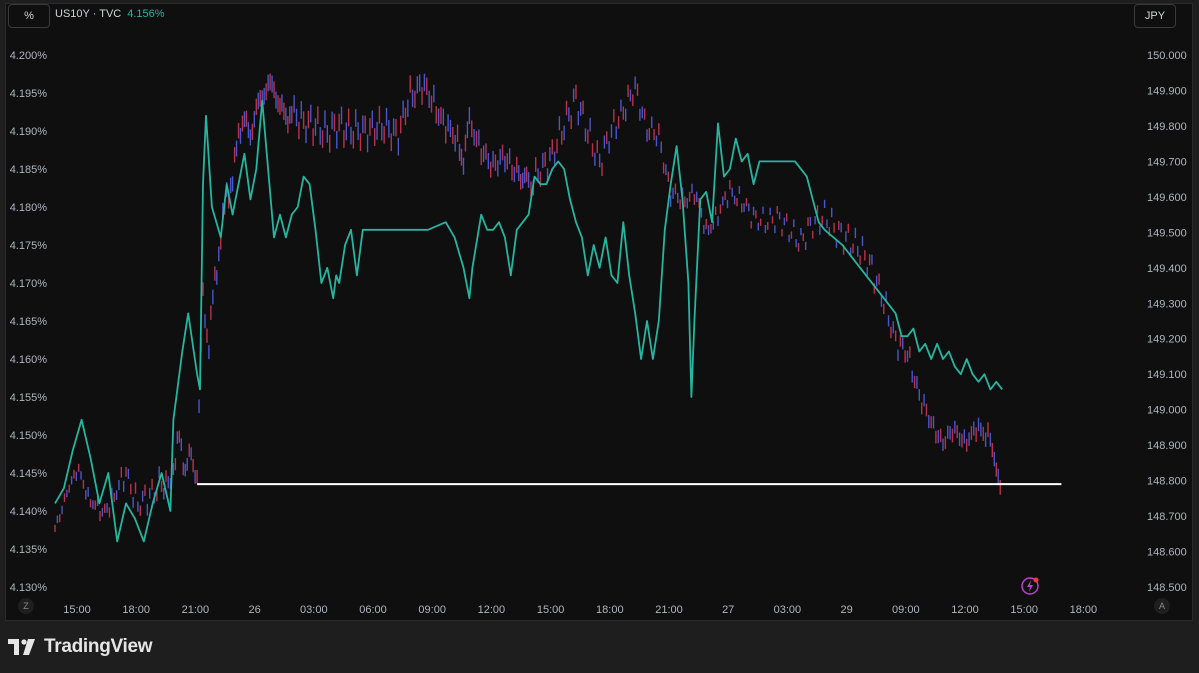 The height and width of the screenshot is (673, 1199). What do you see at coordinates (29, 550) in the screenshot?
I see `left-axis-tick-label: 4.135%` at bounding box center [29, 550].